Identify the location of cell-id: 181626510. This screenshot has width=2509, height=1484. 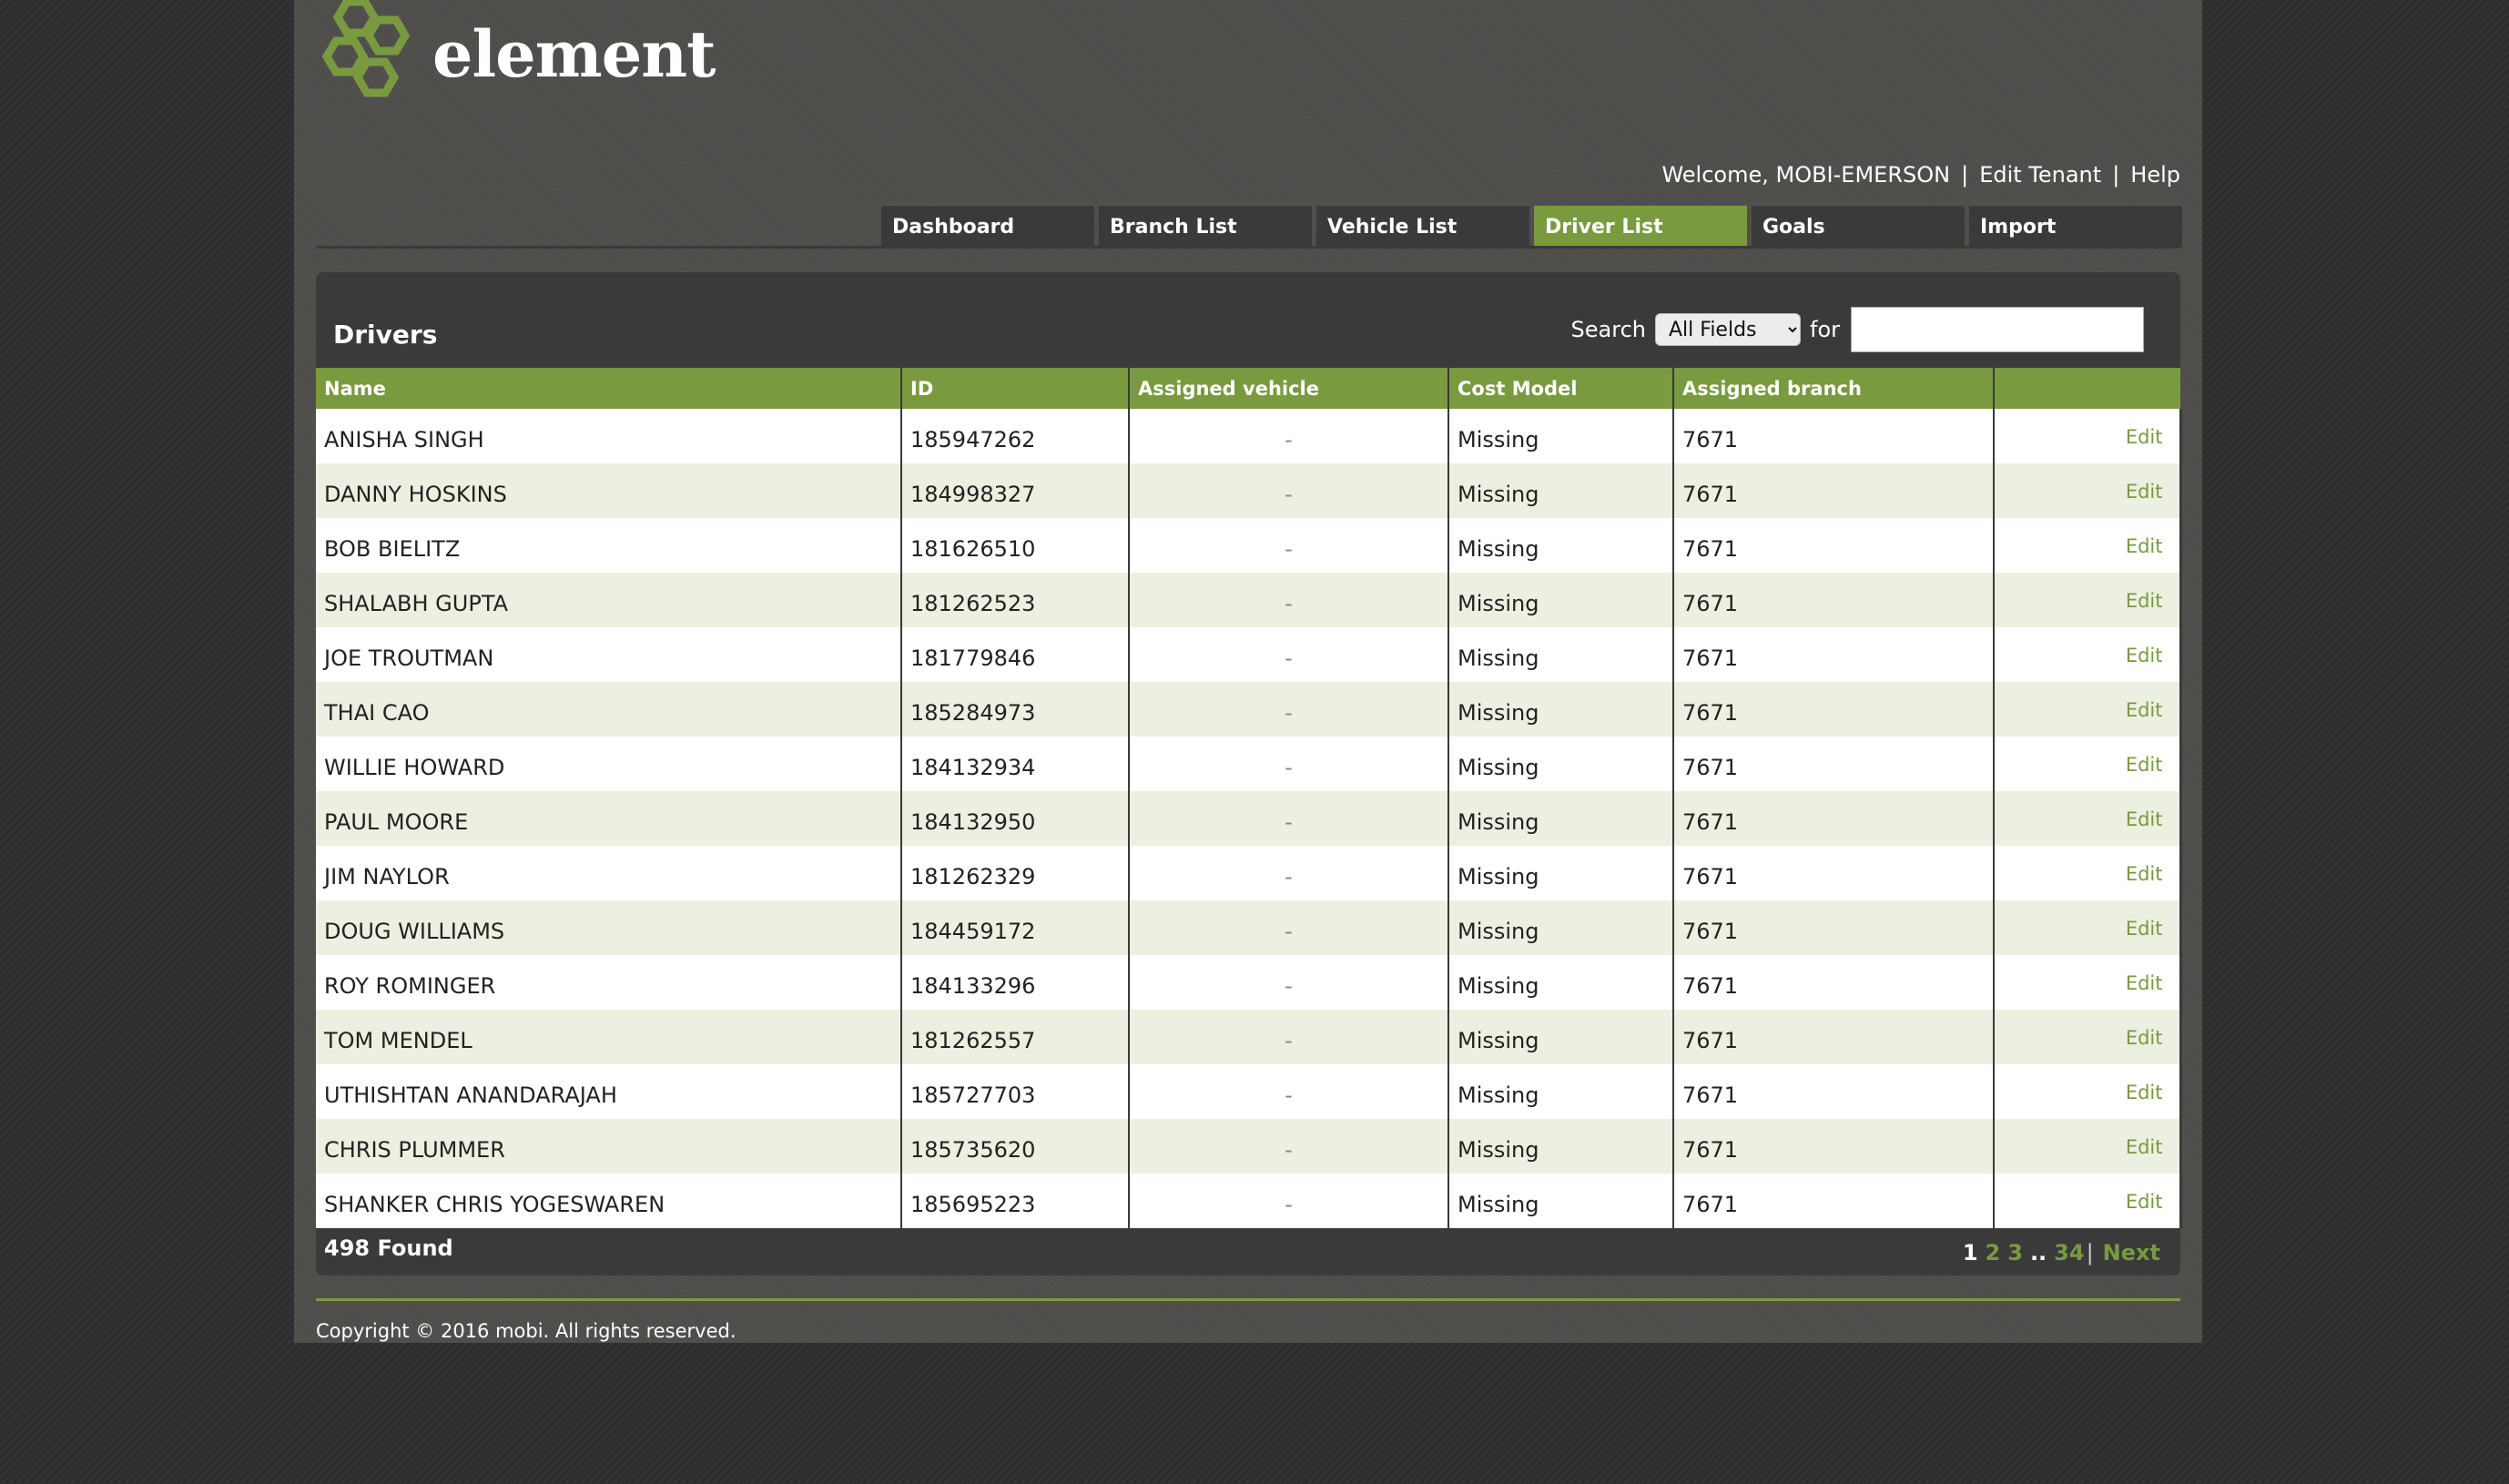
(1015, 545).